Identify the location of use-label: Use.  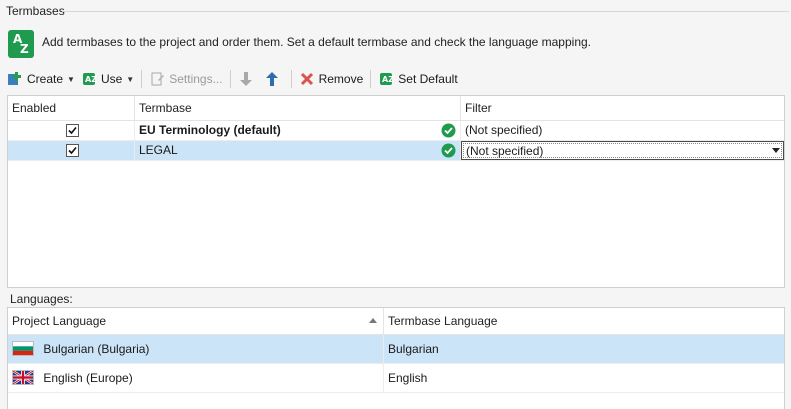
(111, 79).